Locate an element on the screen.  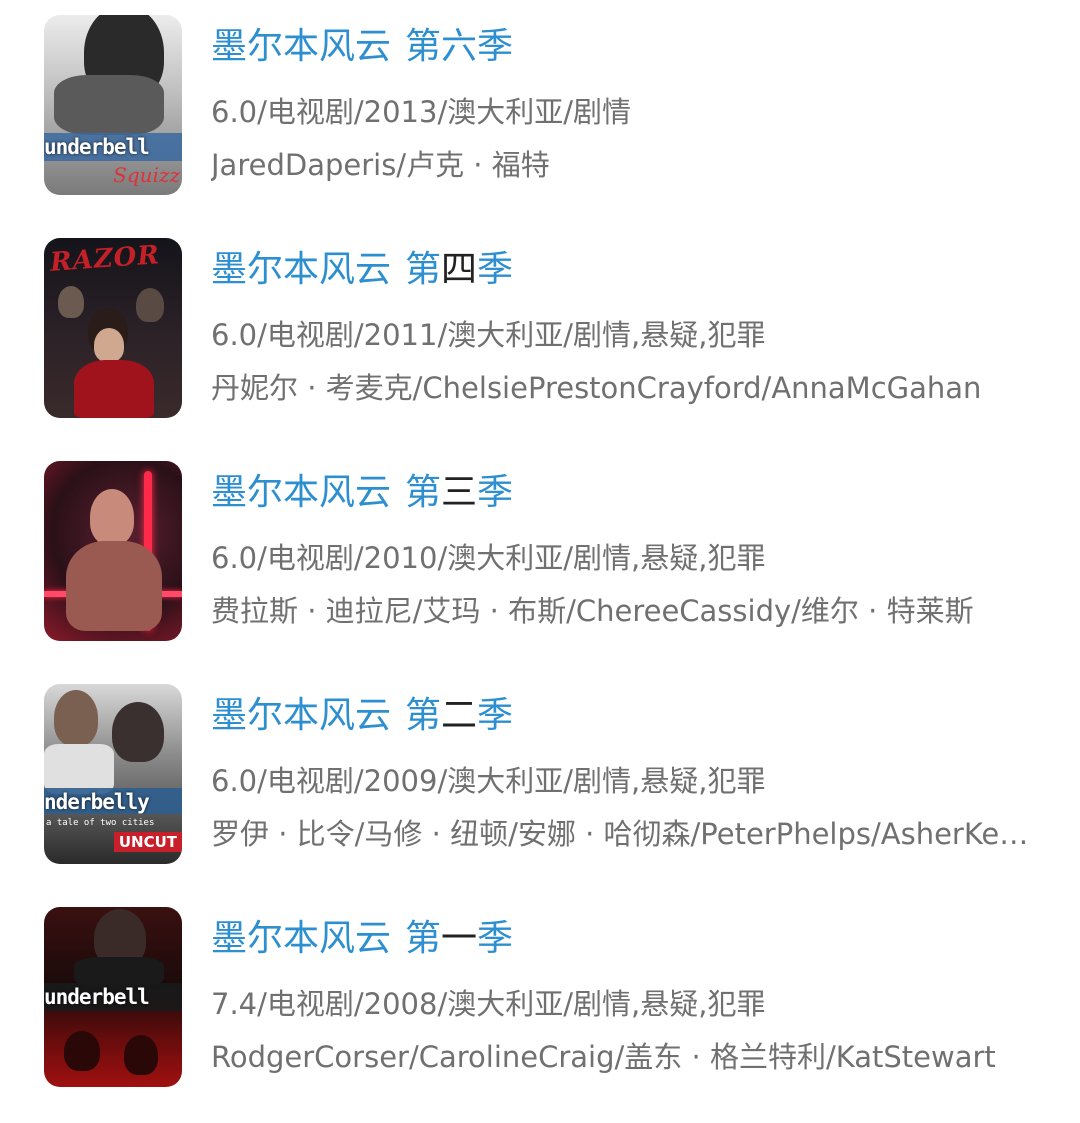
item-cast: 费拉斯 · 迪拉尼/艾玛 · 布斯/ChereeCassidy/维尔 · 特莱斯 is located at coordinates (592, 611).